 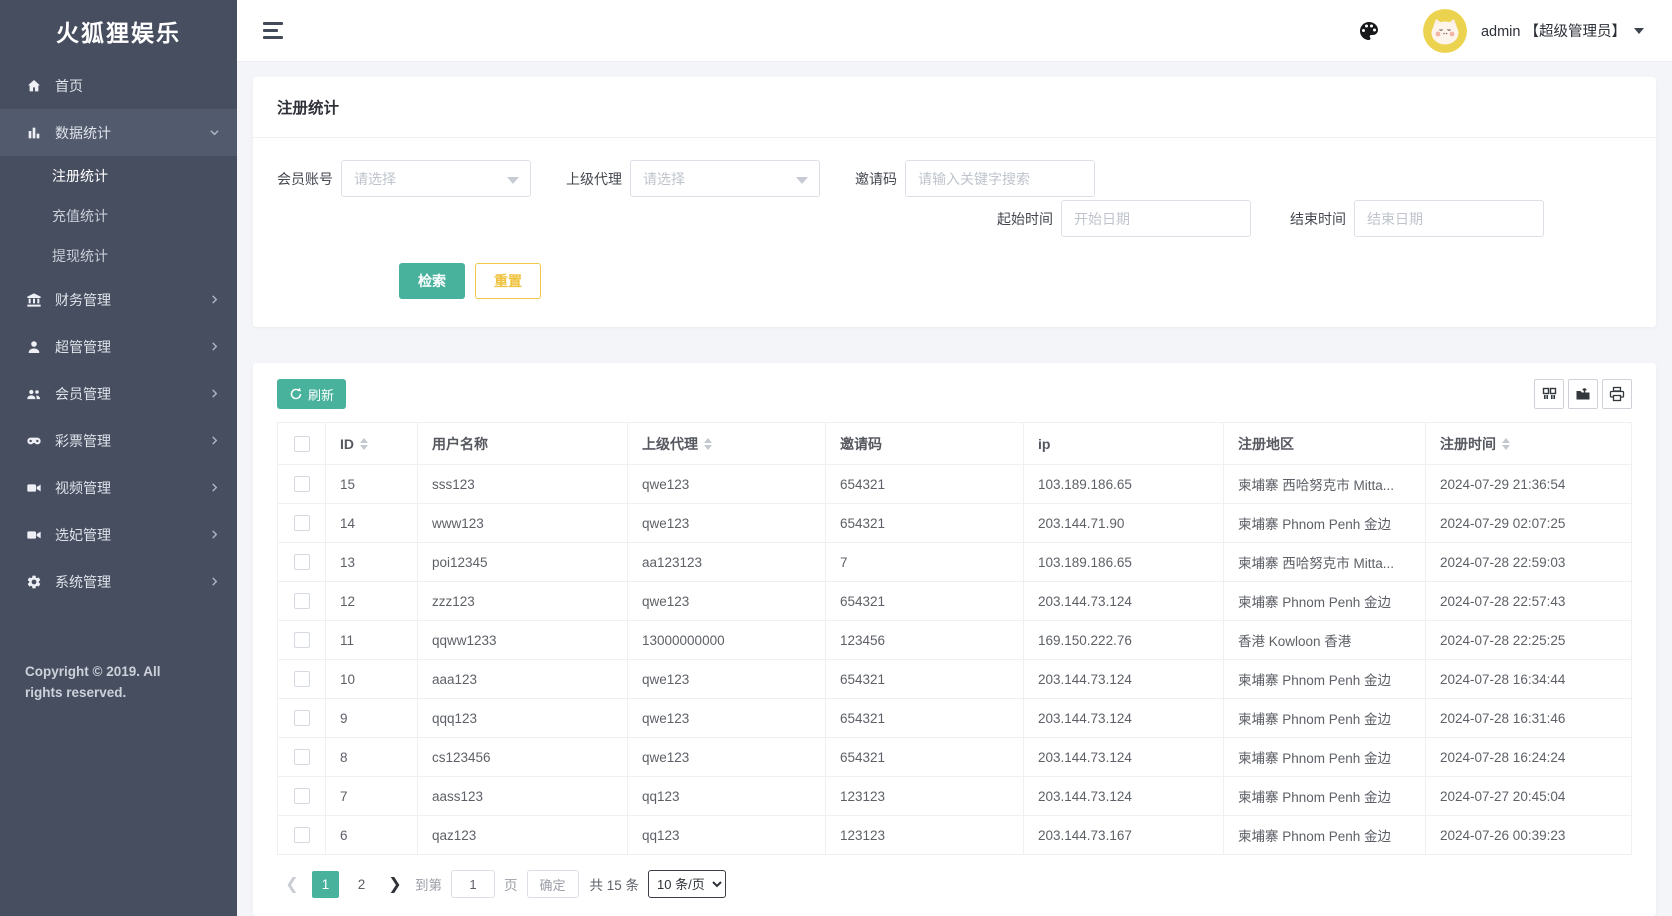 I want to click on sidebar-item-6: 视频管理, so click(x=118, y=487).